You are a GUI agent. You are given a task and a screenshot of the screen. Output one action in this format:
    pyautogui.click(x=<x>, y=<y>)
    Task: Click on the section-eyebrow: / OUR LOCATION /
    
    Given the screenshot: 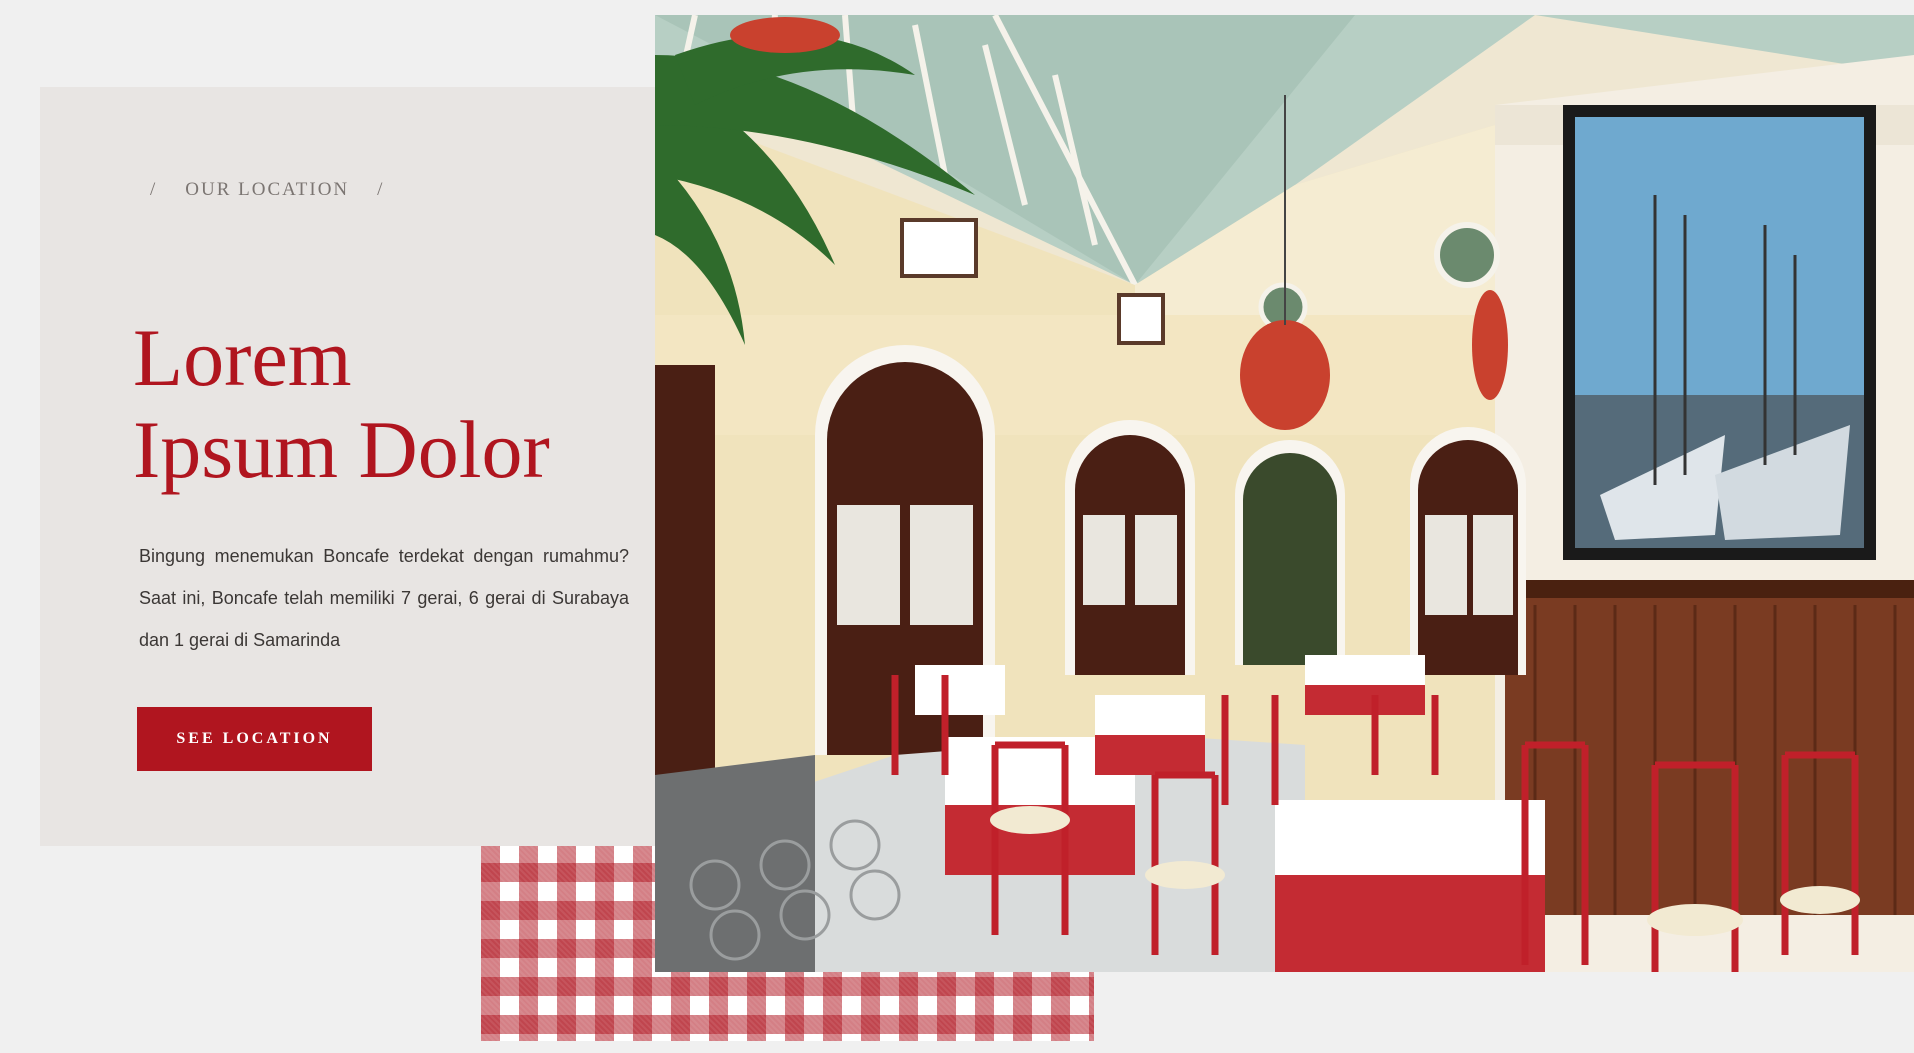 What is the action you would take?
    pyautogui.click(x=267, y=190)
    